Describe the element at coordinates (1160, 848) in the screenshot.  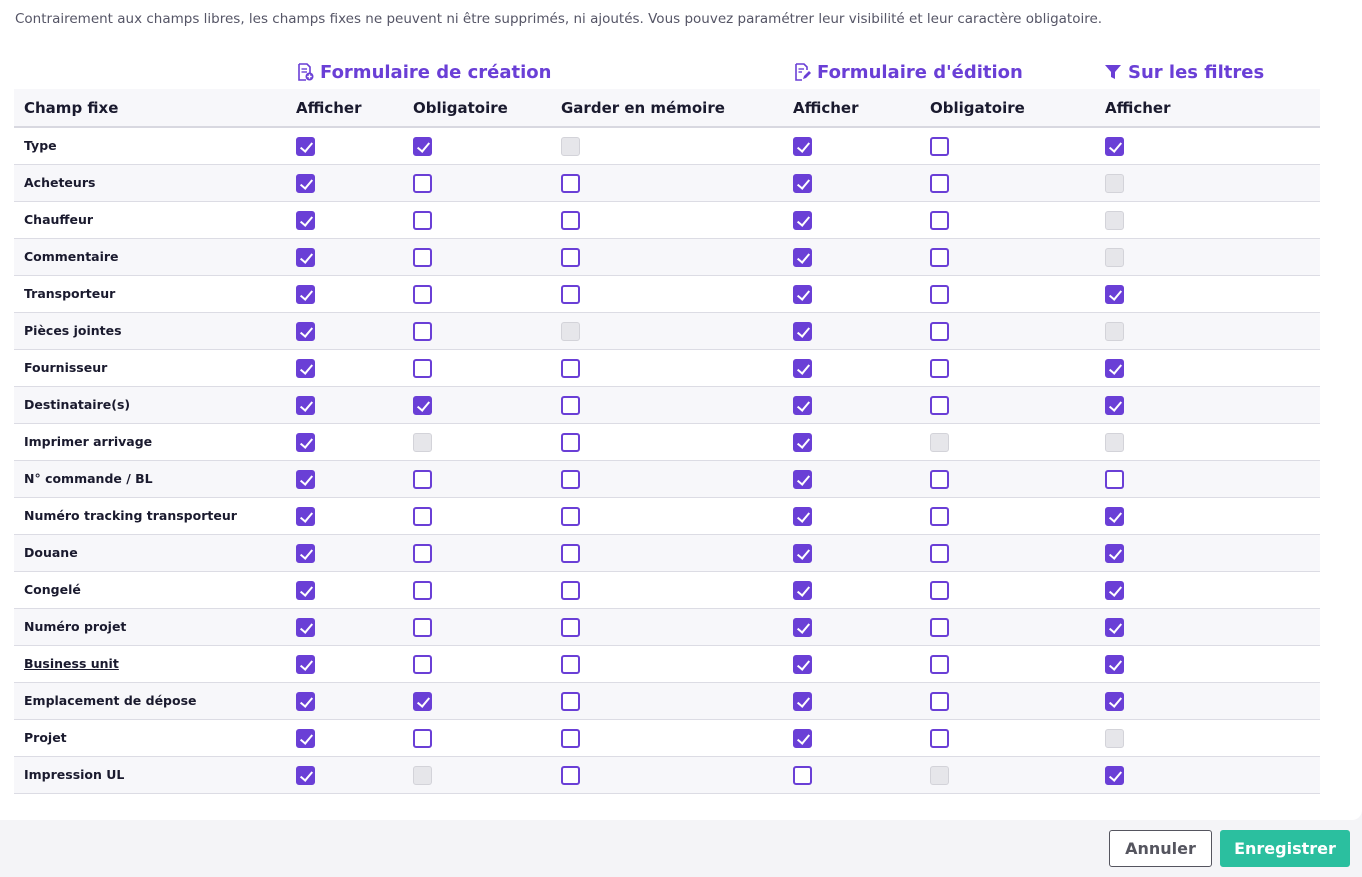
I see `cancel-button: Annuler` at that location.